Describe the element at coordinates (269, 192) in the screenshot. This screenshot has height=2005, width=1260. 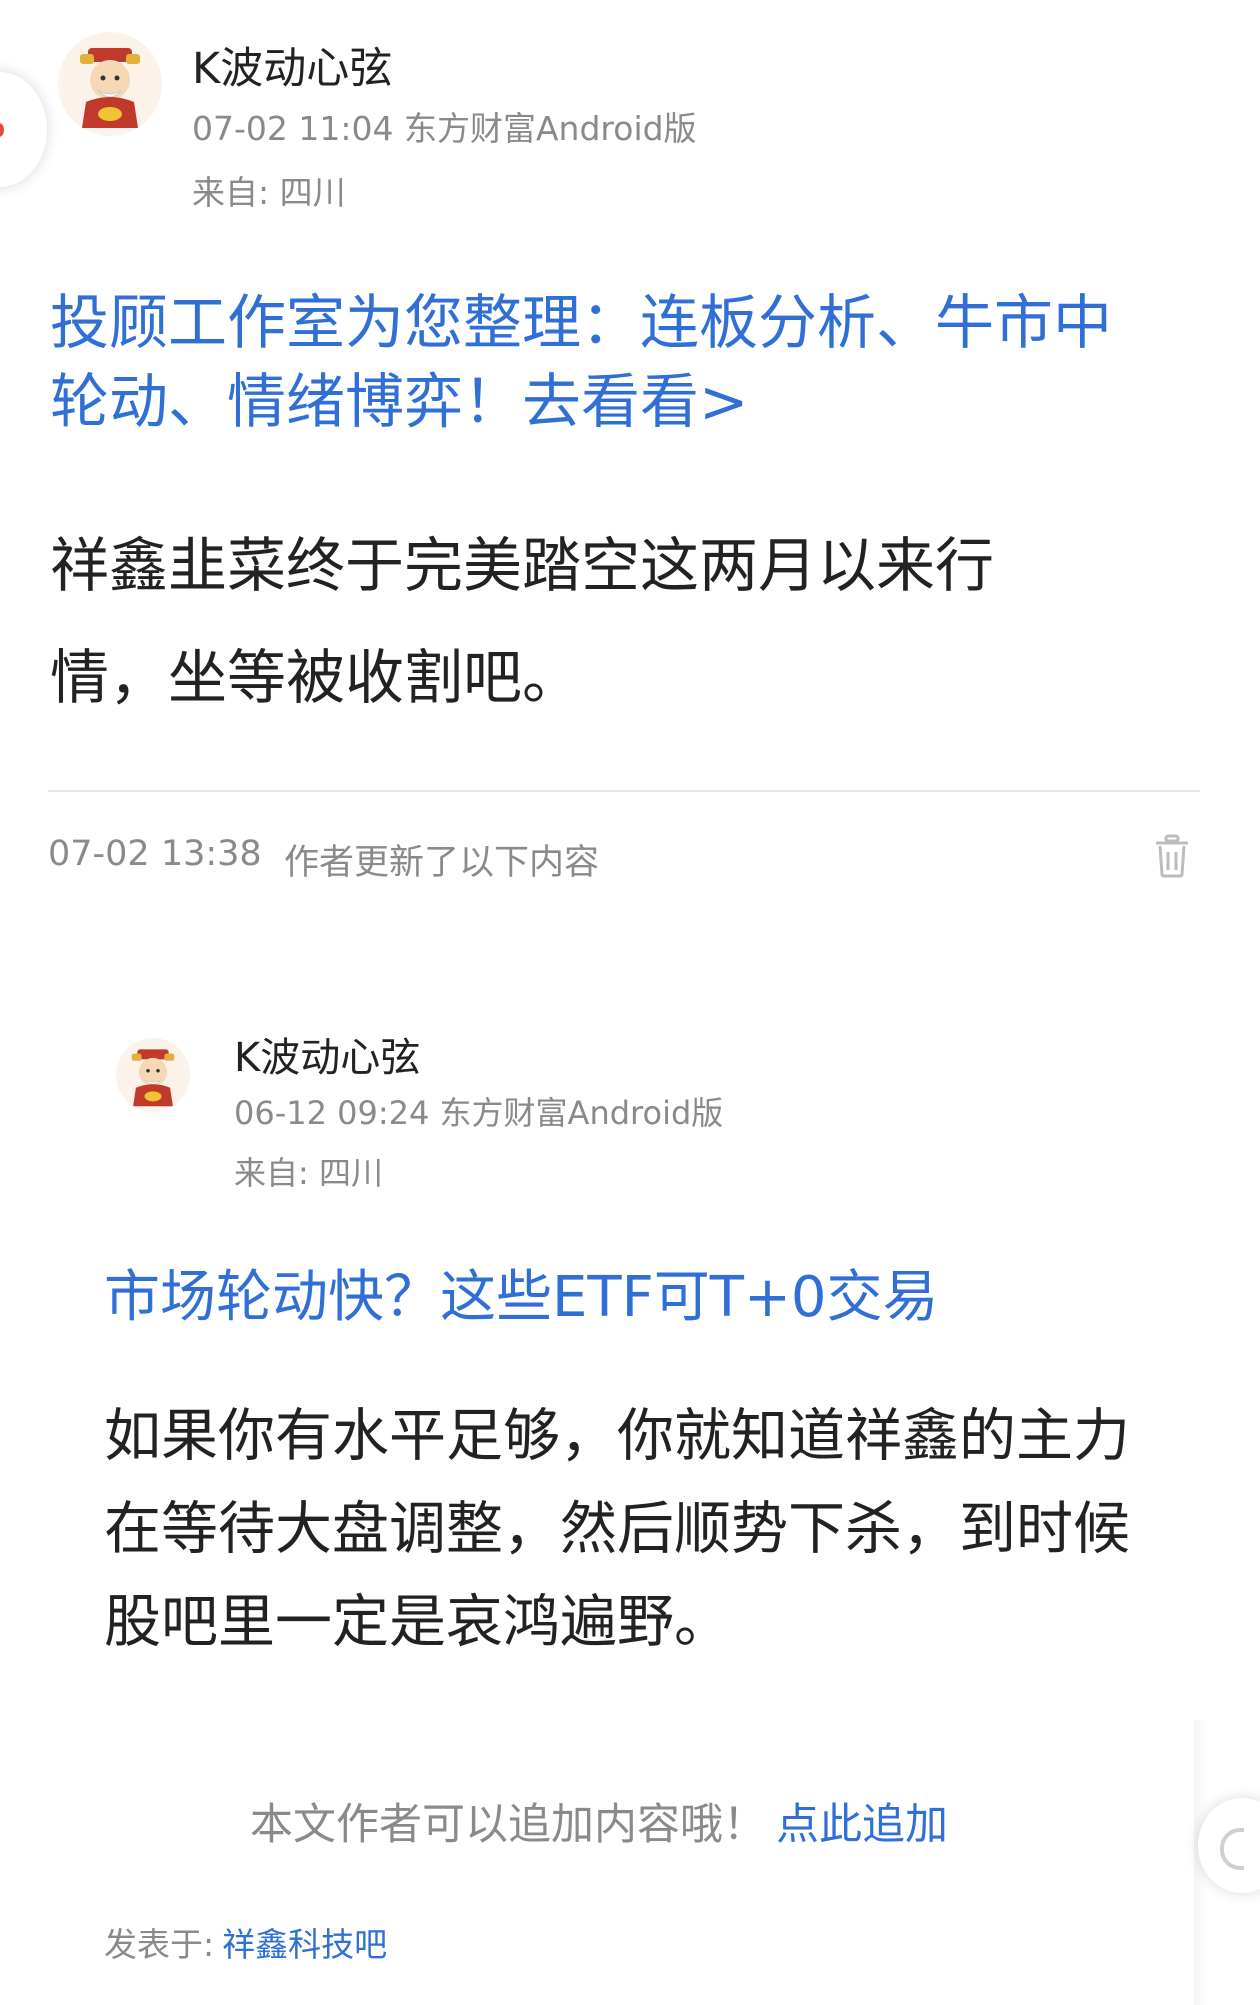
I see `post-location: 来自: 四川` at that location.